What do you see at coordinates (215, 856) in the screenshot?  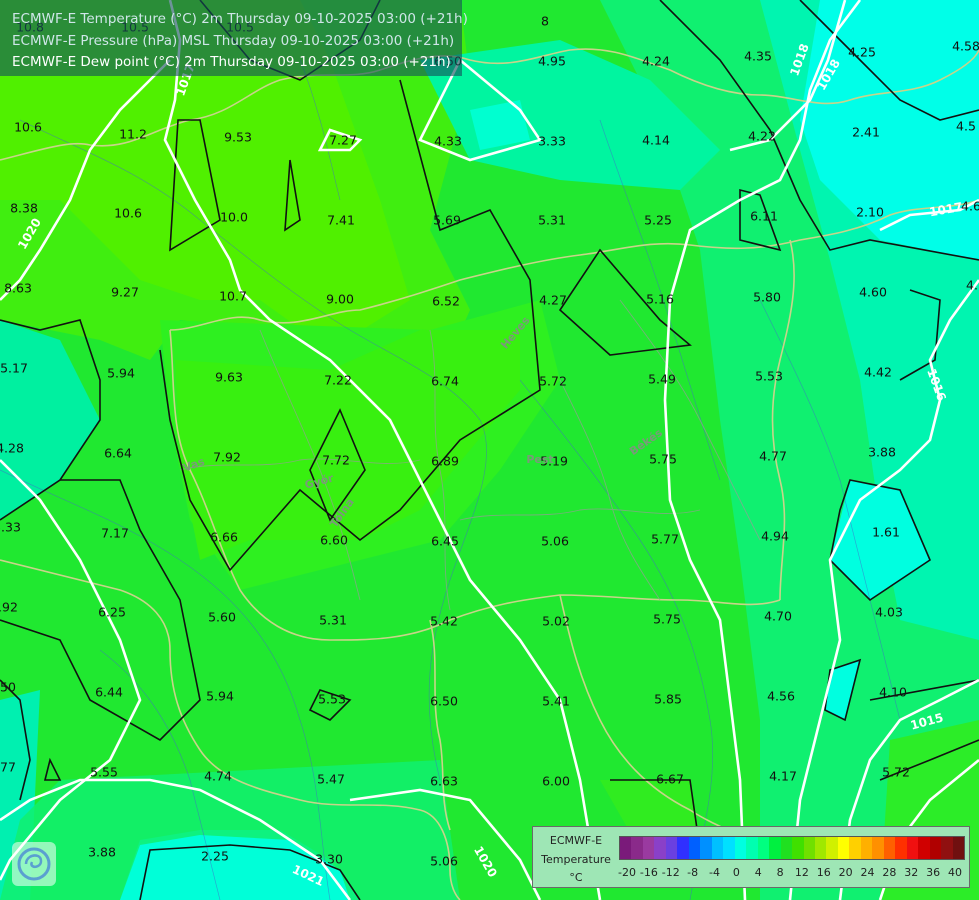 I see `dewpoint-value: 2.25` at bounding box center [215, 856].